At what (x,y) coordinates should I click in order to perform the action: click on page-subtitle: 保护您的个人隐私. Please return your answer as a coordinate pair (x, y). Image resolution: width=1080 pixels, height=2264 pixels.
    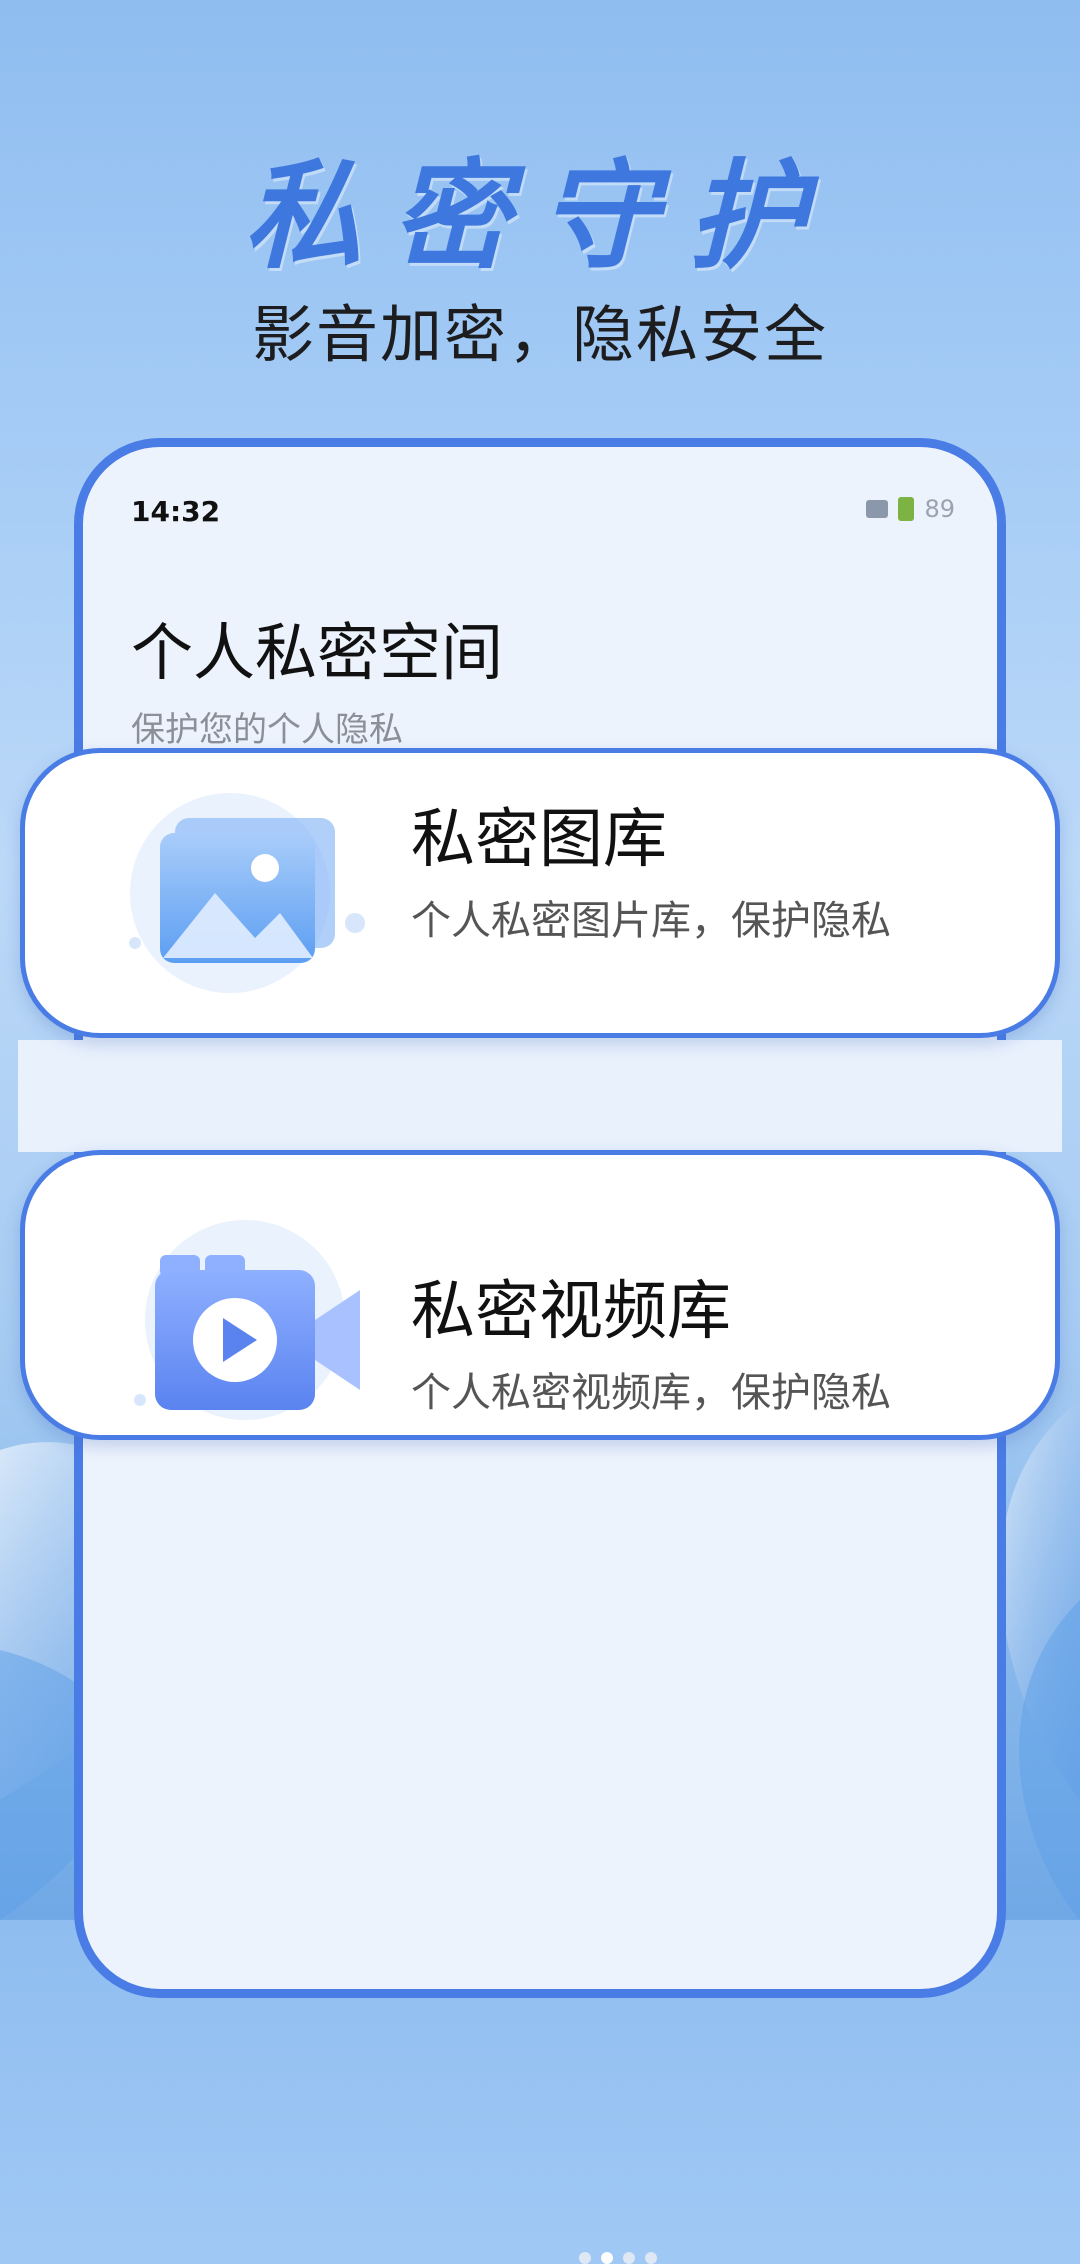
    Looking at the image, I should click on (267, 730).